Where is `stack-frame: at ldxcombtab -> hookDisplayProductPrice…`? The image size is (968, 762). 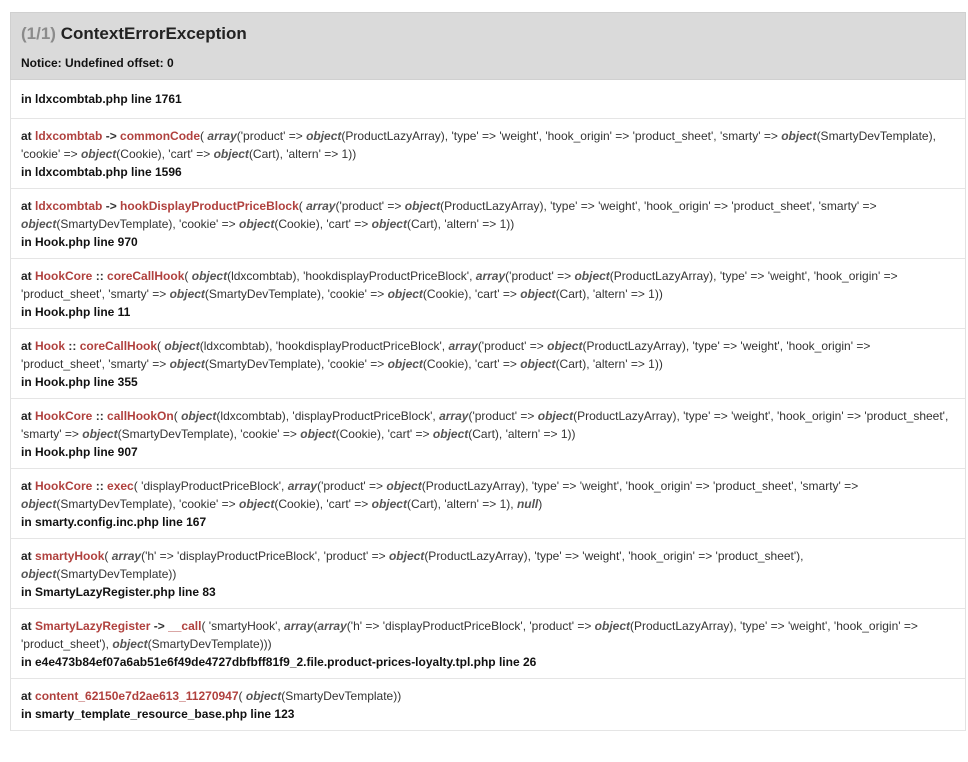 stack-frame: at ldxcombtab -> hookDisplayProductPrice… is located at coordinates (488, 224).